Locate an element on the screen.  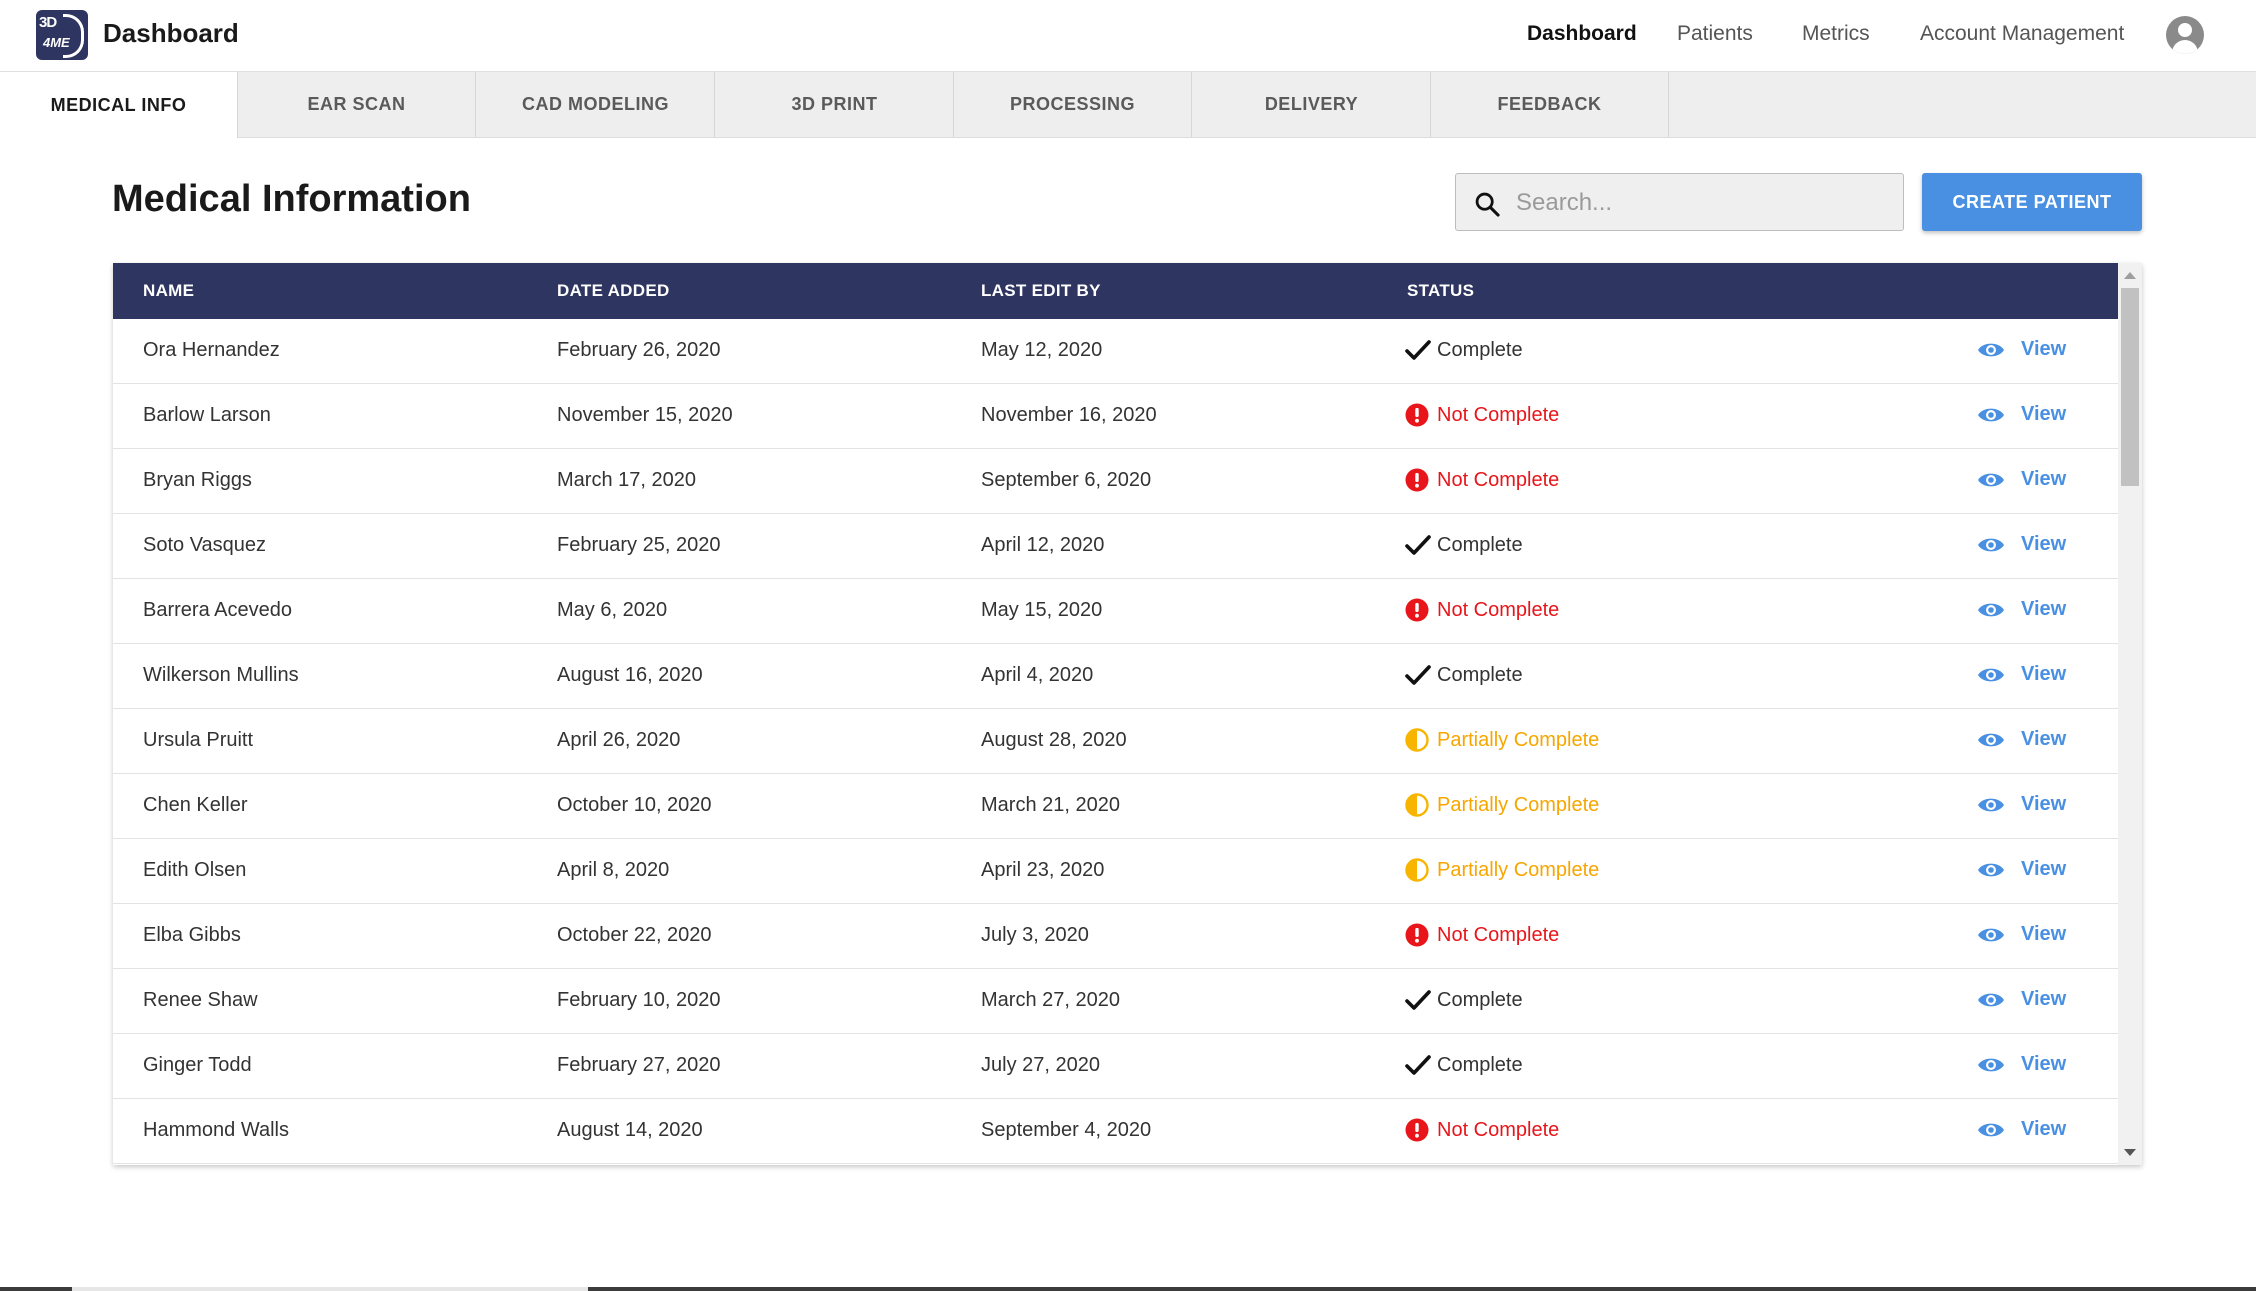
date-added: August 14, 2020 is located at coordinates (630, 1130).